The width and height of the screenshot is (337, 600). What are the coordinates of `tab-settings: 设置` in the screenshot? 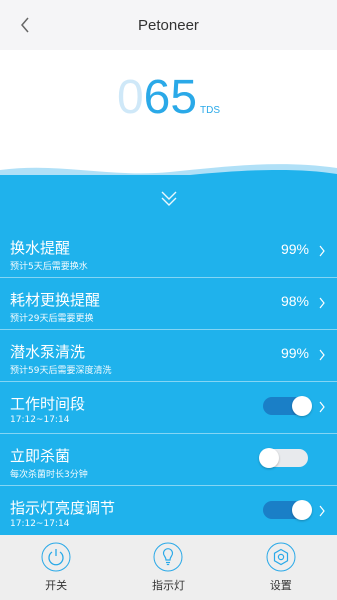 It's located at (281, 567).